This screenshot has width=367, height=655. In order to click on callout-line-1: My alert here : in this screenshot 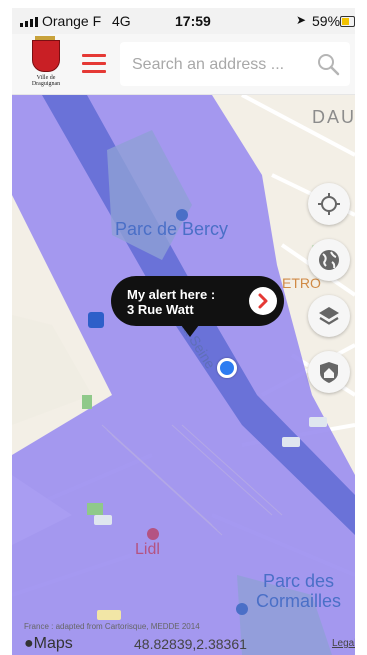, I will do `click(171, 294)`.